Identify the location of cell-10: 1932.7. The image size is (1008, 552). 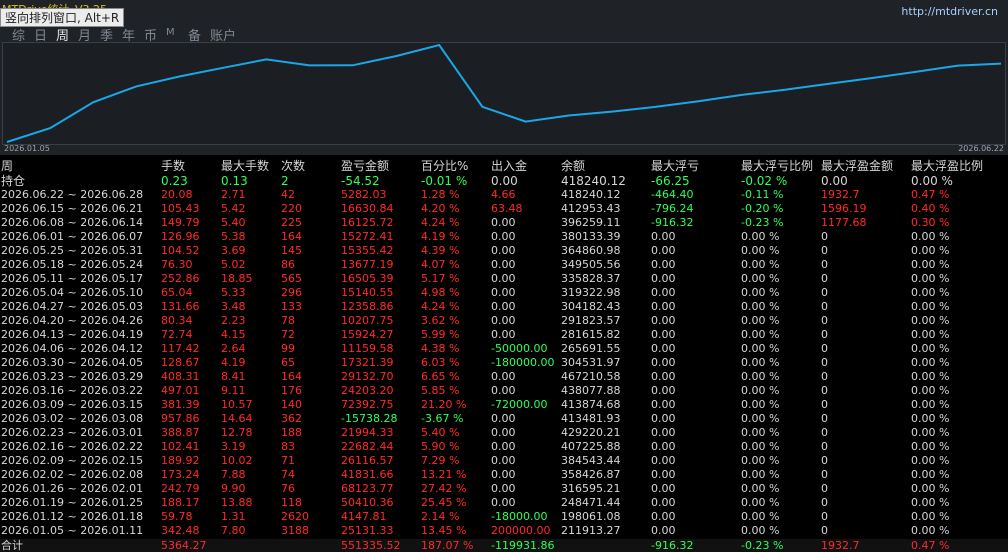
(840, 194).